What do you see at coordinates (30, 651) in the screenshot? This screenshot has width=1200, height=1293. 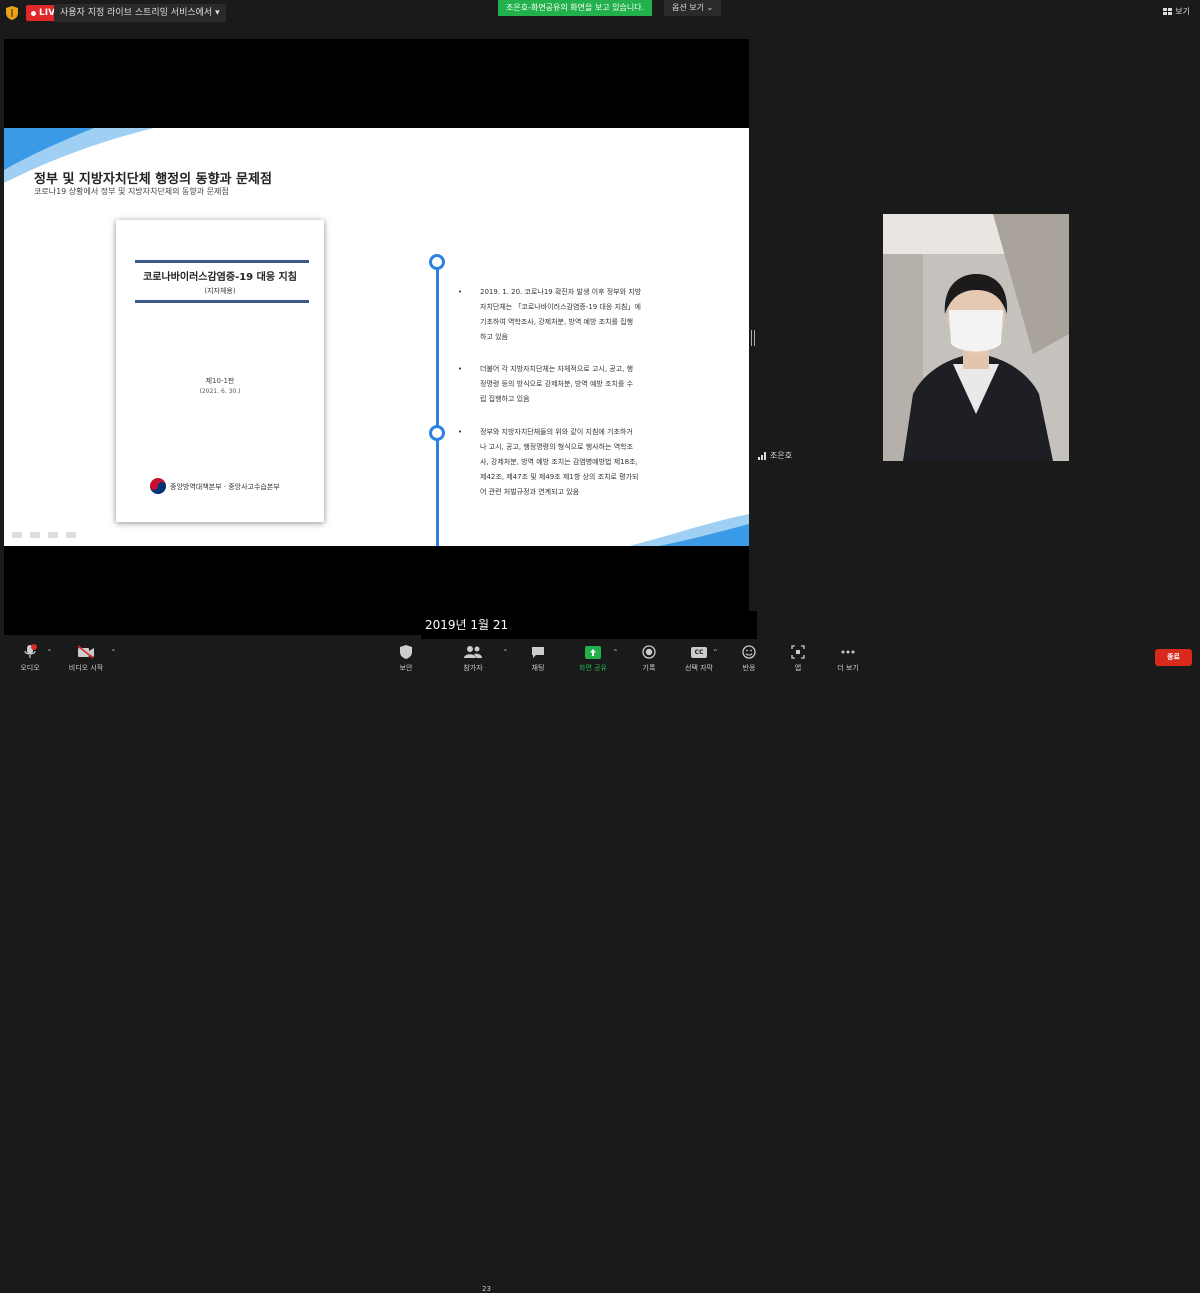 I see `microphone-icon` at bounding box center [30, 651].